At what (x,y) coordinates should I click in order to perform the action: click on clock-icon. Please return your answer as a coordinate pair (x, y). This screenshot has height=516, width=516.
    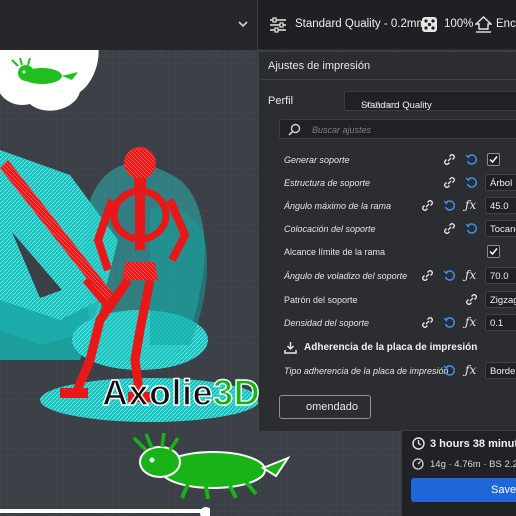
    Looking at the image, I should click on (418, 443).